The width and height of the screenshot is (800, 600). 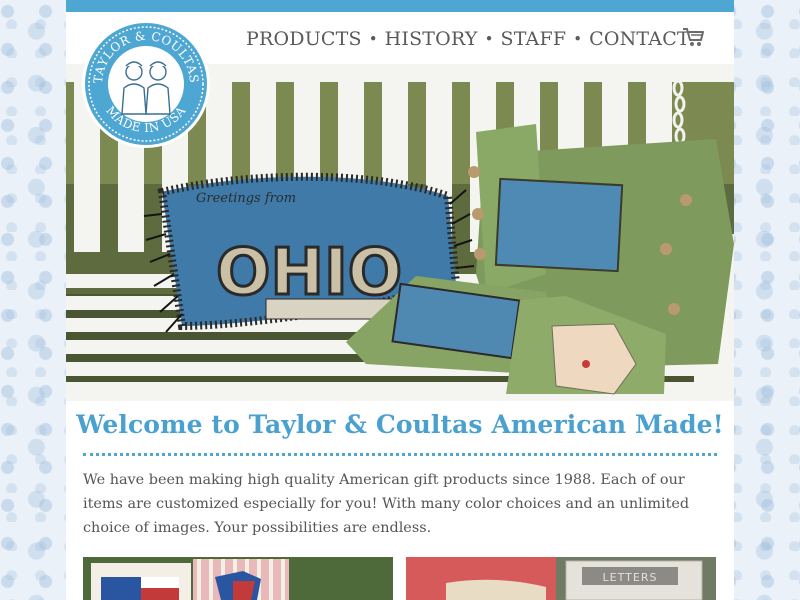 What do you see at coordinates (400, 6) in the screenshot?
I see `top-accent-bar` at bounding box center [400, 6].